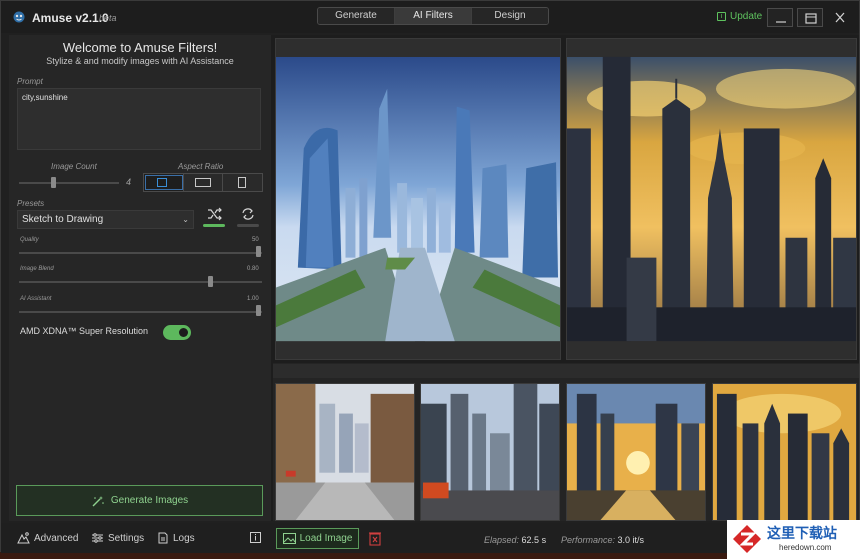  What do you see at coordinates (98, 500) in the screenshot?
I see `magic-wand-icon` at bounding box center [98, 500].